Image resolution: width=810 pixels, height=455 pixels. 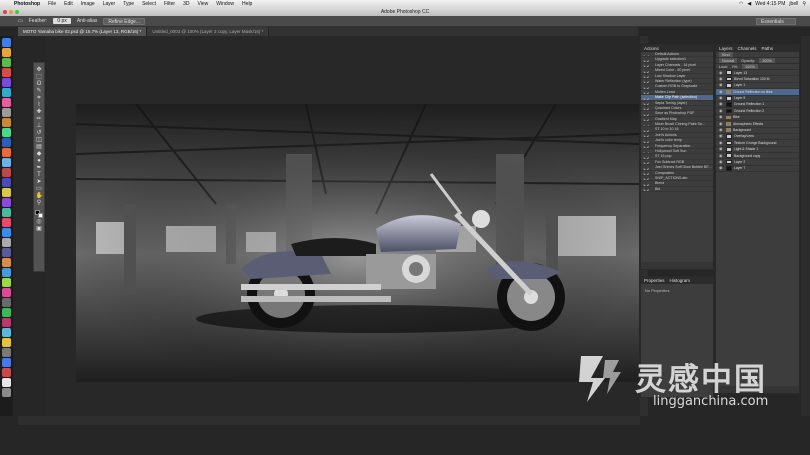 What do you see at coordinates (225, 4) in the screenshot?
I see `menu-window: Window` at bounding box center [225, 4].